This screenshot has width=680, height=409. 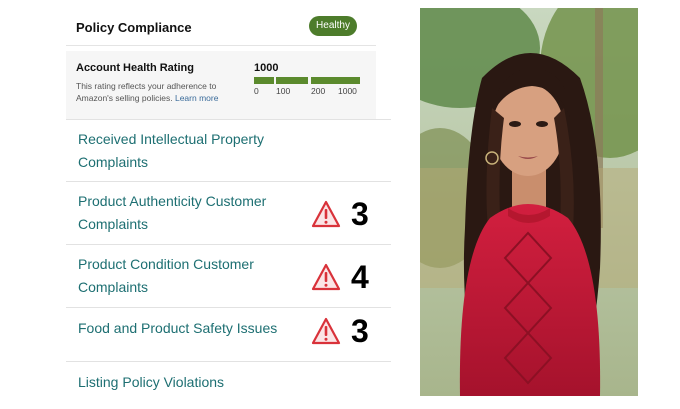 What do you see at coordinates (228, 275) in the screenshot?
I see `policy-row-product-condition: Product Condition Customer Complaints 4` at bounding box center [228, 275].